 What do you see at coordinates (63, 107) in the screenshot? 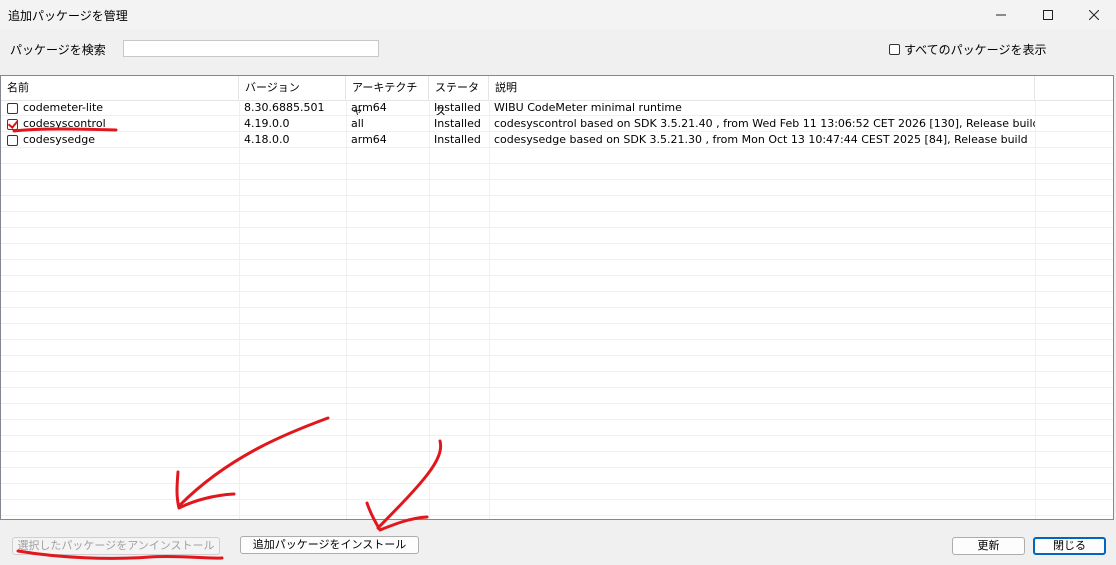
I see `package-name: codemeter-lite` at bounding box center [63, 107].